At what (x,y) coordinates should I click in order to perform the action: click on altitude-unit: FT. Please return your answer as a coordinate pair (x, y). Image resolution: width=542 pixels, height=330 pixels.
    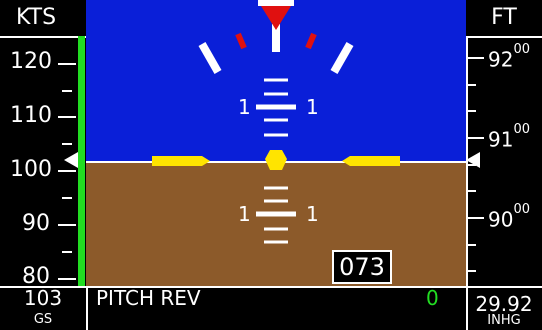
    Looking at the image, I should click on (504, 17).